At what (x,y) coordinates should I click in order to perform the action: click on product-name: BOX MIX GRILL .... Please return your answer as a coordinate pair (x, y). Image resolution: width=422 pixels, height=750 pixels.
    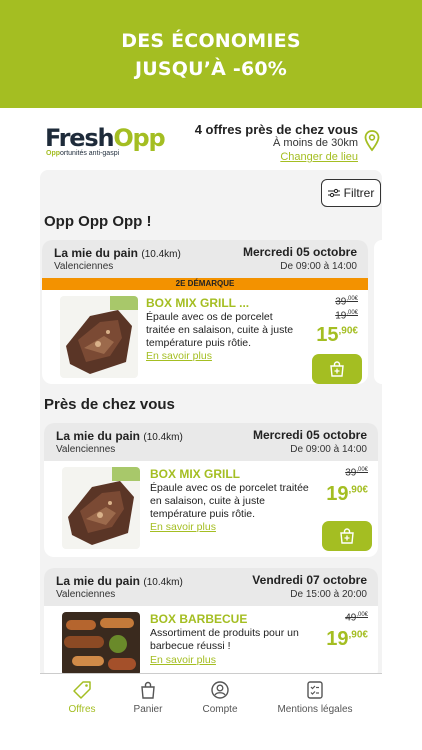
    Looking at the image, I should click on (198, 303).